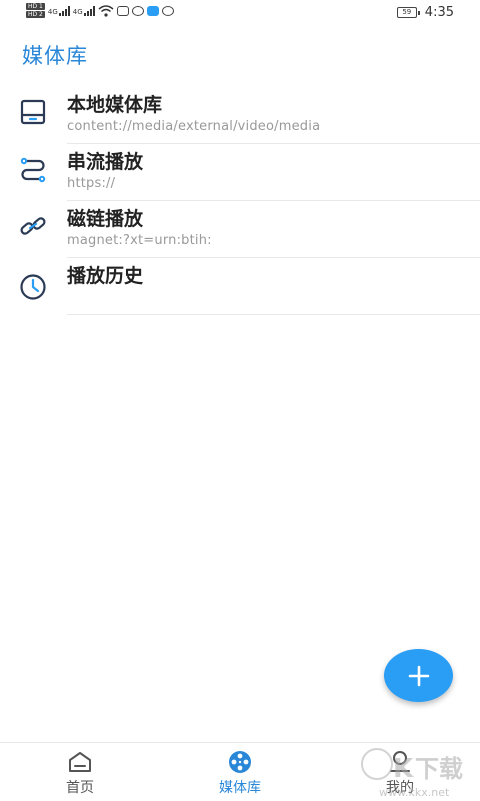  I want to click on nav-label: 我的, so click(400, 788).